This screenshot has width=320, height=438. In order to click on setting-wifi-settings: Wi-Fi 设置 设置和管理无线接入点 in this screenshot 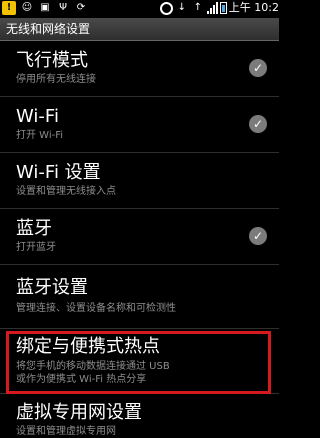, I will do `click(139, 181)`.